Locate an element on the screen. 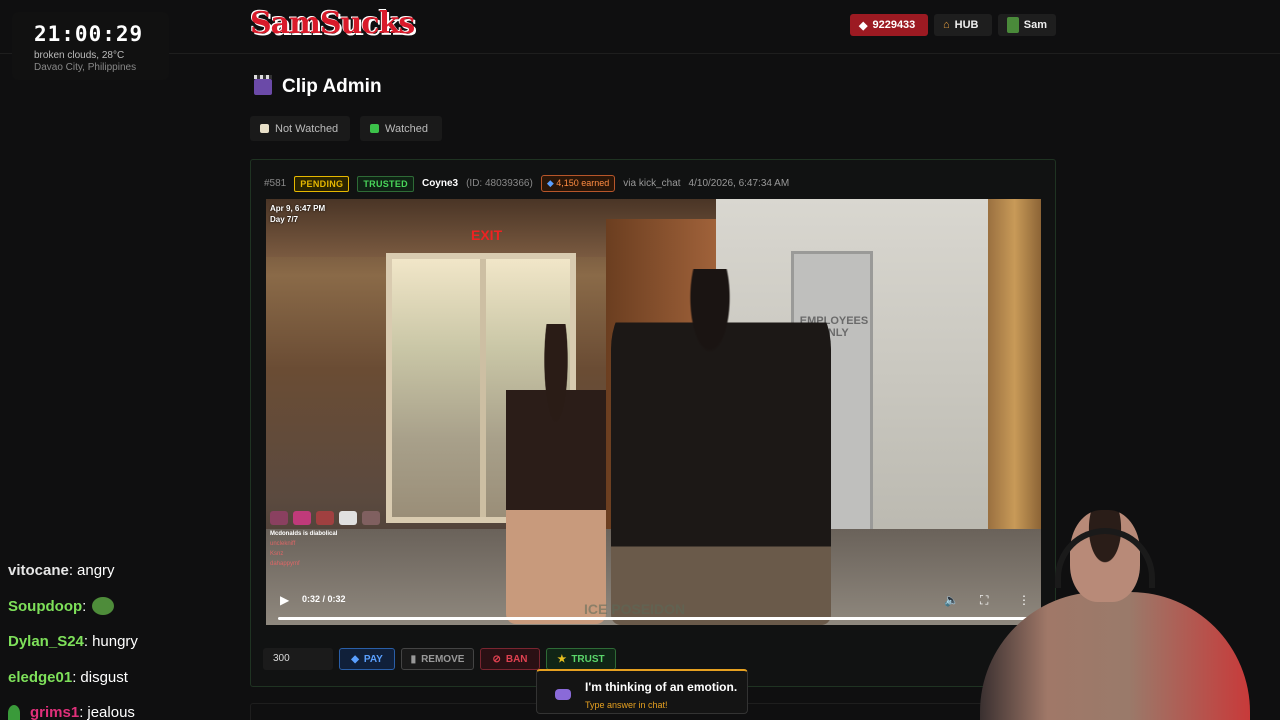 This screenshot has height=720, width=1280. video-progress-bar is located at coordinates (653, 618).